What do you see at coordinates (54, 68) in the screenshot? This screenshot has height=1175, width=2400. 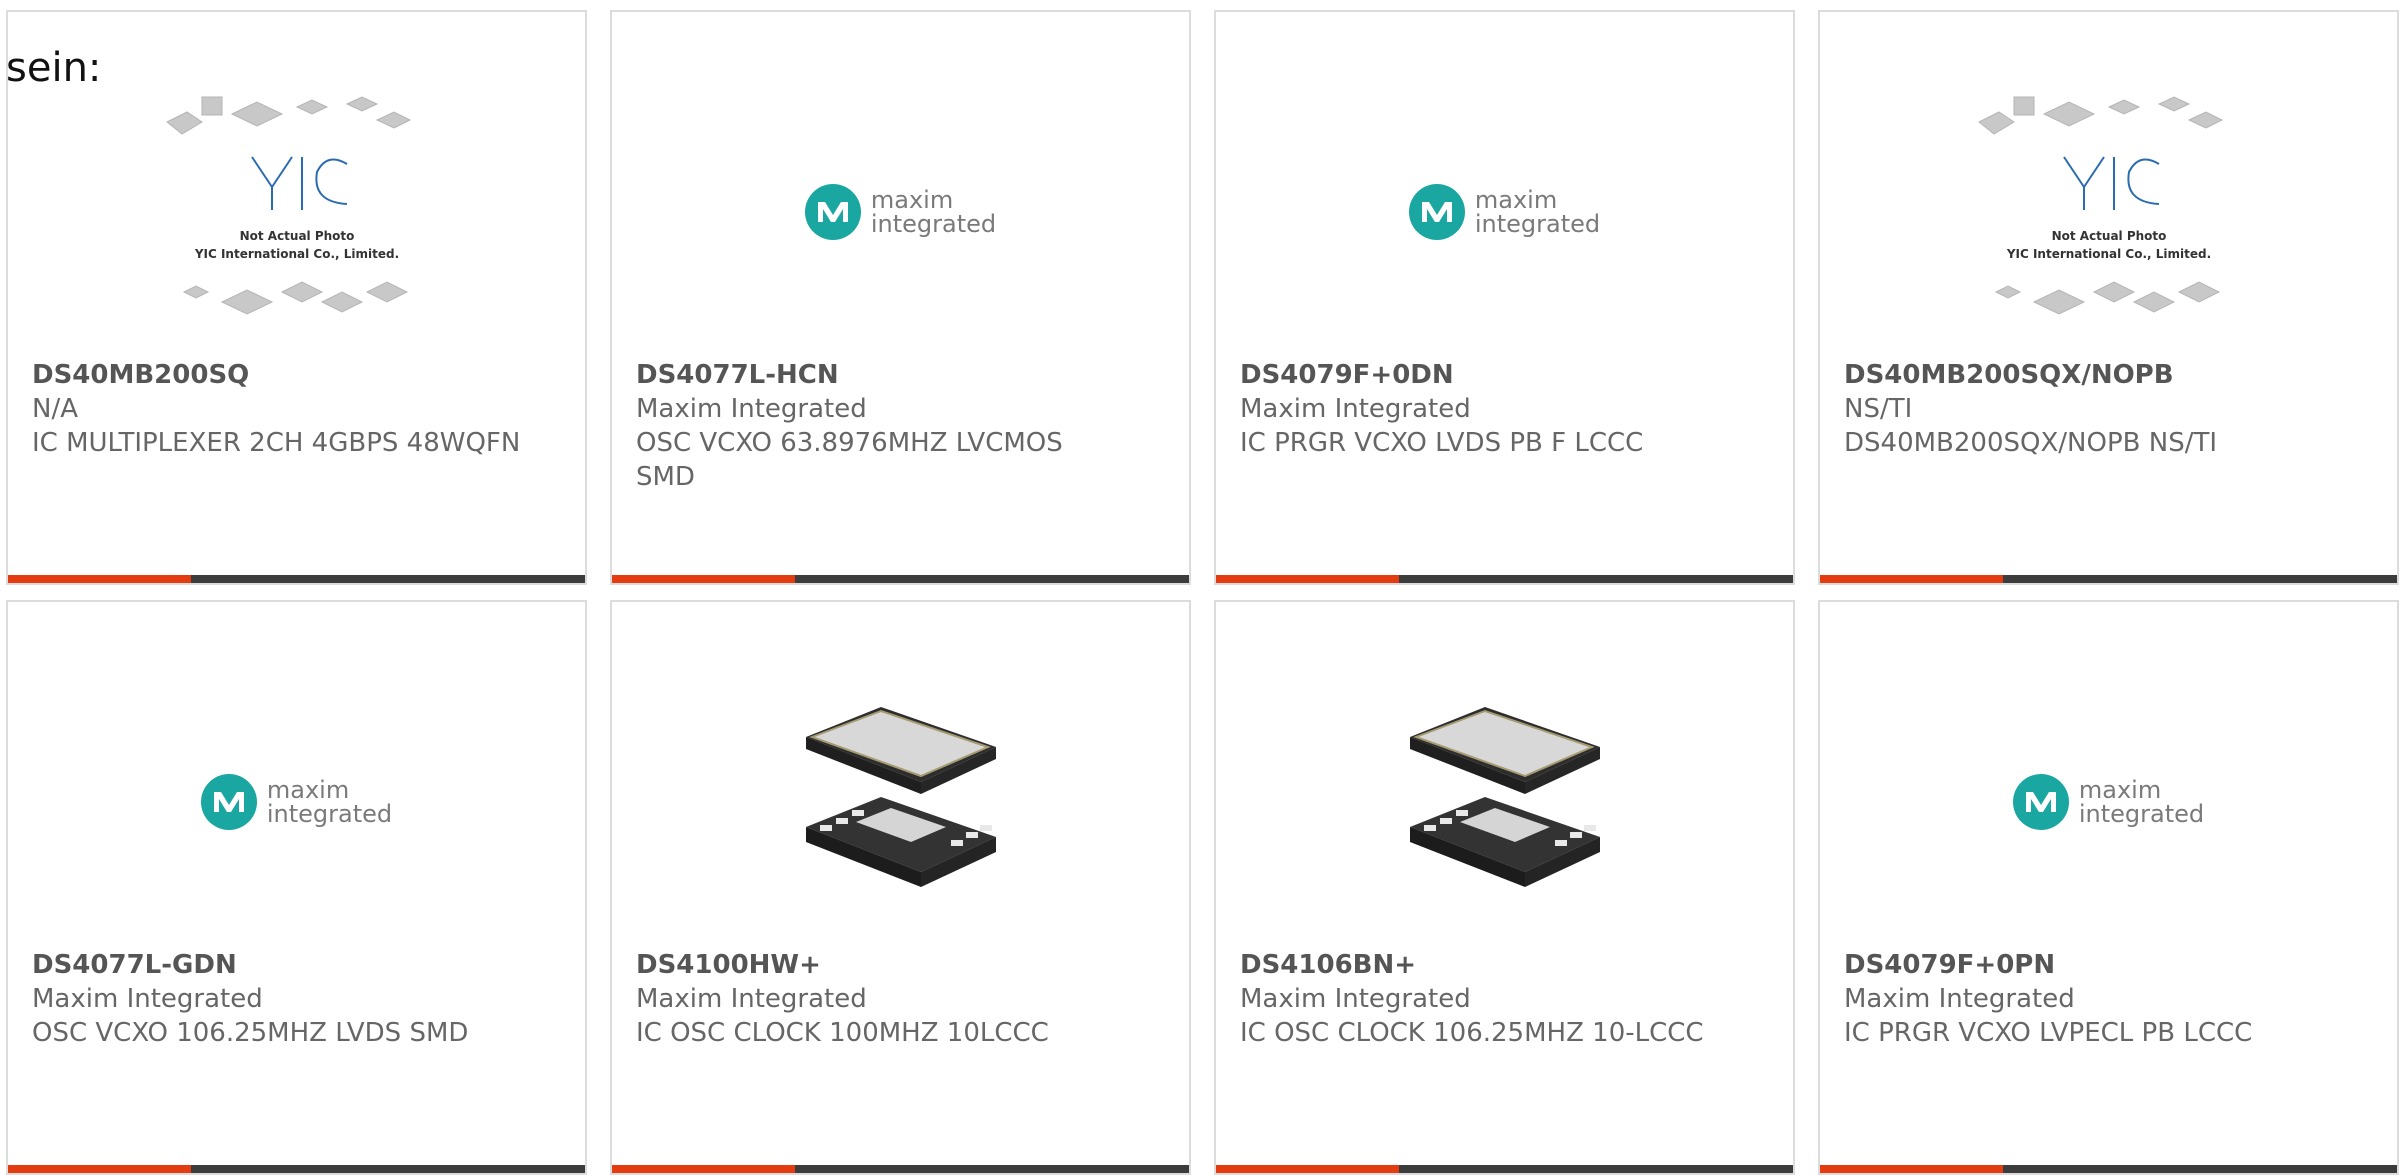 I see `intro-text: sein:` at bounding box center [54, 68].